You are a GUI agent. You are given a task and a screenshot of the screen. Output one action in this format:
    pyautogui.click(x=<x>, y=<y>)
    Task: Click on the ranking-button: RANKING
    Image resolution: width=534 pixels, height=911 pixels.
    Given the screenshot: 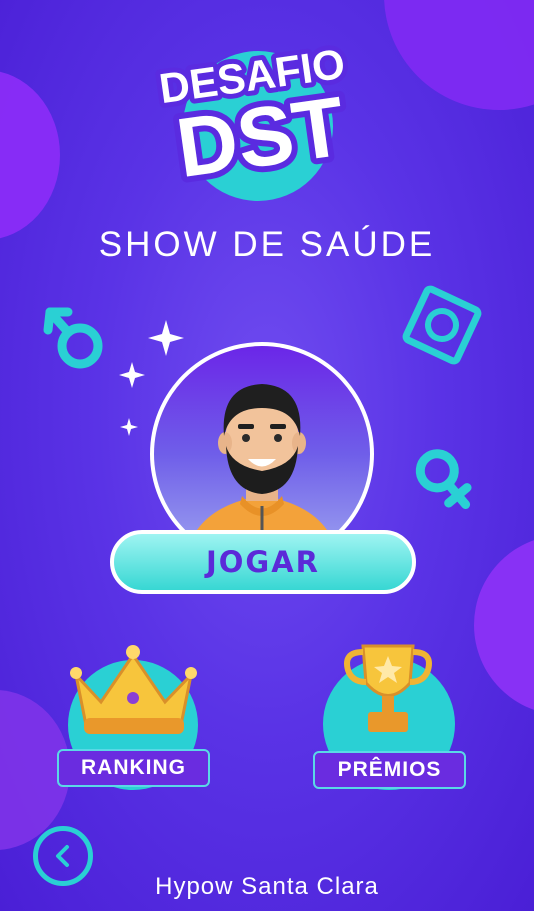 What is the action you would take?
    pyautogui.click(x=133, y=768)
    